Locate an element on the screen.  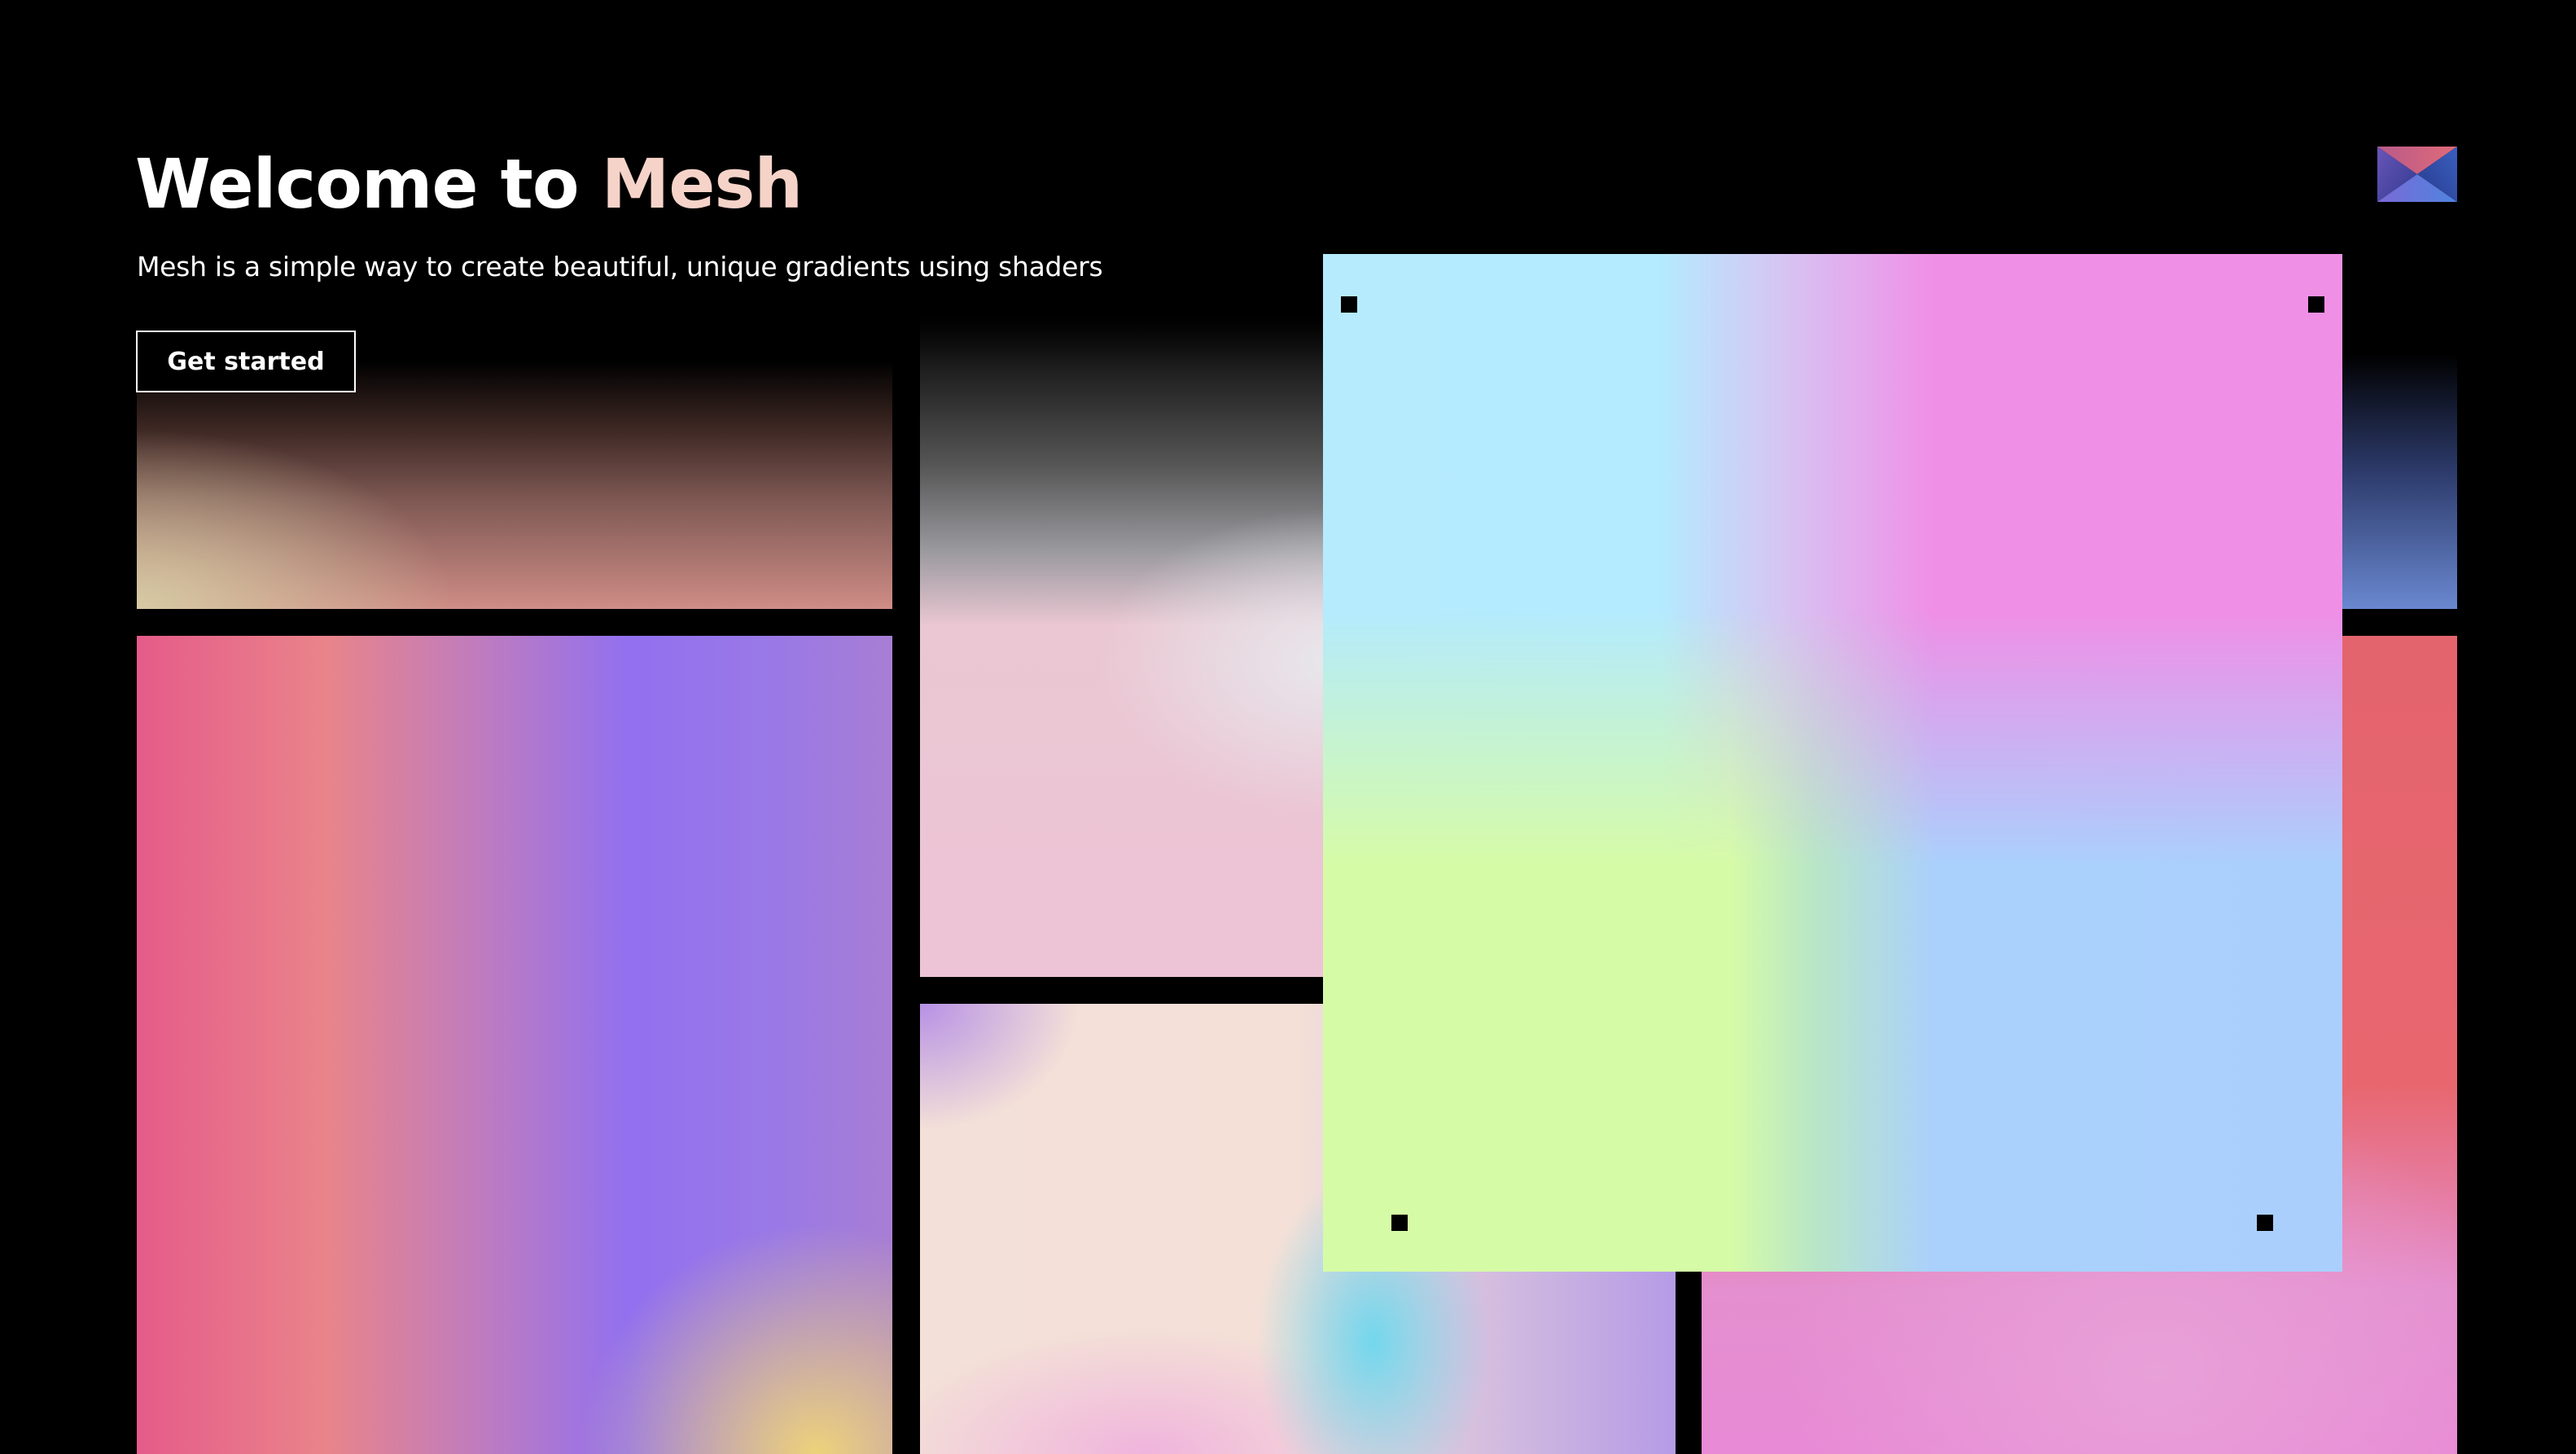
control-point-bottom-left is located at coordinates (1399, 1223).